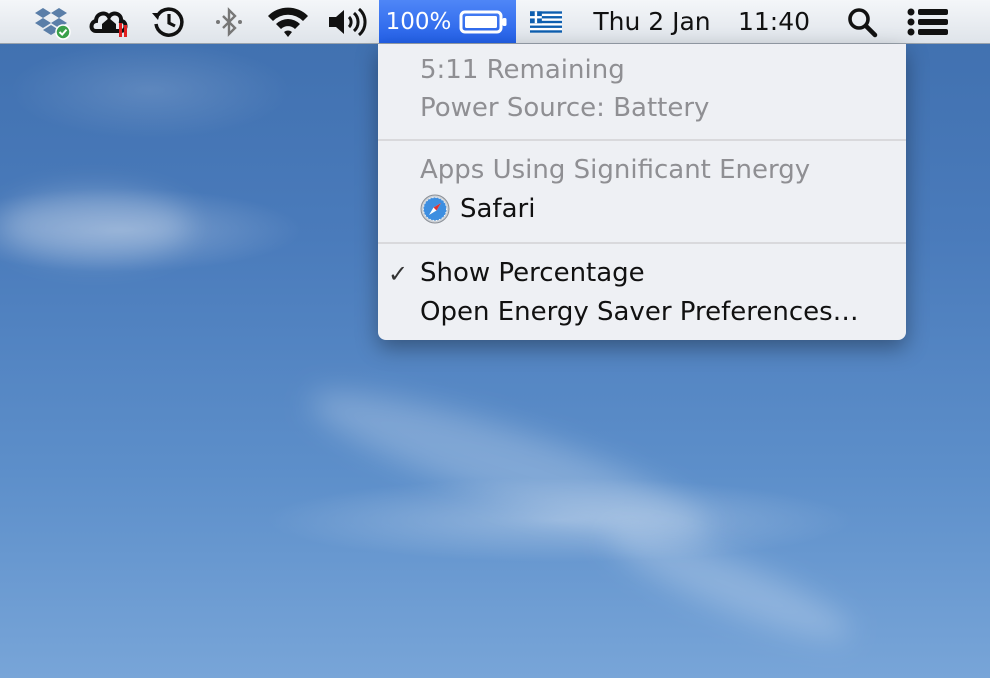 Image resolution: width=990 pixels, height=678 pixels. Describe the element at coordinates (435, 209) in the screenshot. I see `safari-icon` at that location.